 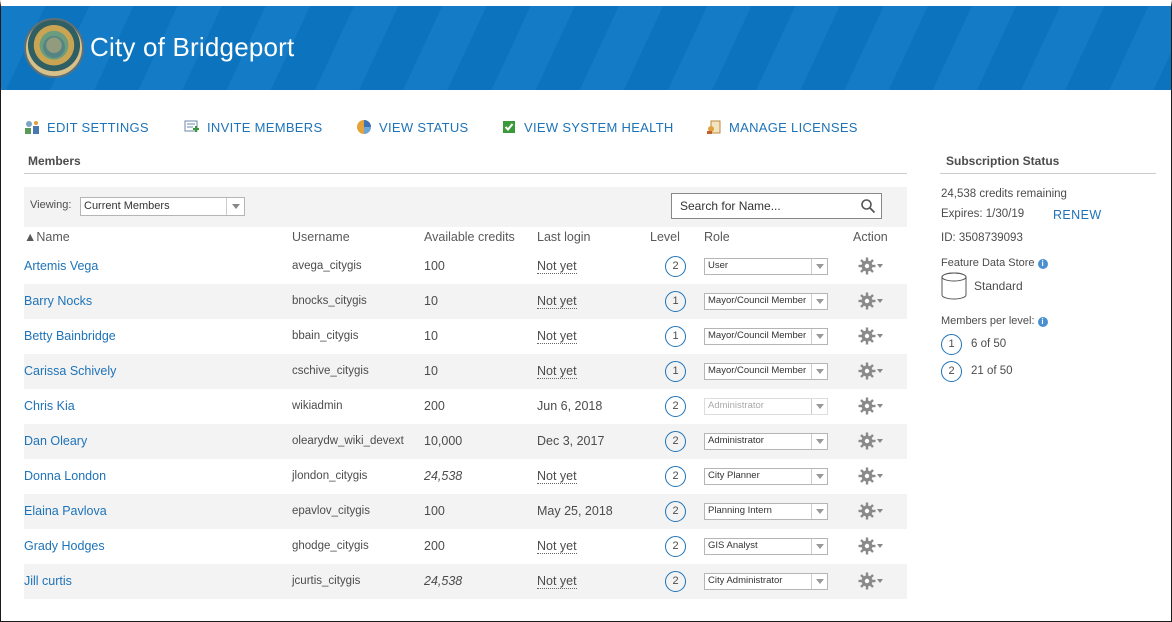 I want to click on member-name-link: Chris Kia, so click(x=49, y=406).